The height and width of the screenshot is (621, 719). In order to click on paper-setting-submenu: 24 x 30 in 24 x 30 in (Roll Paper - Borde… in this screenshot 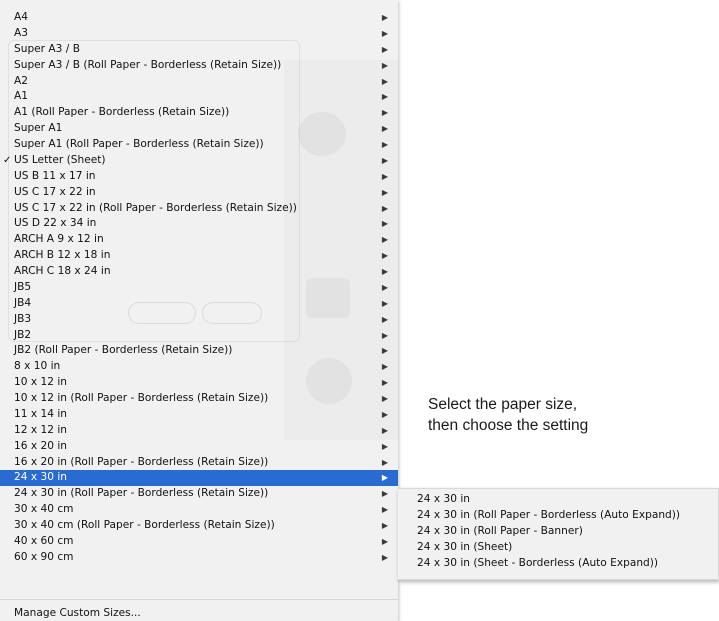, I will do `click(558, 534)`.